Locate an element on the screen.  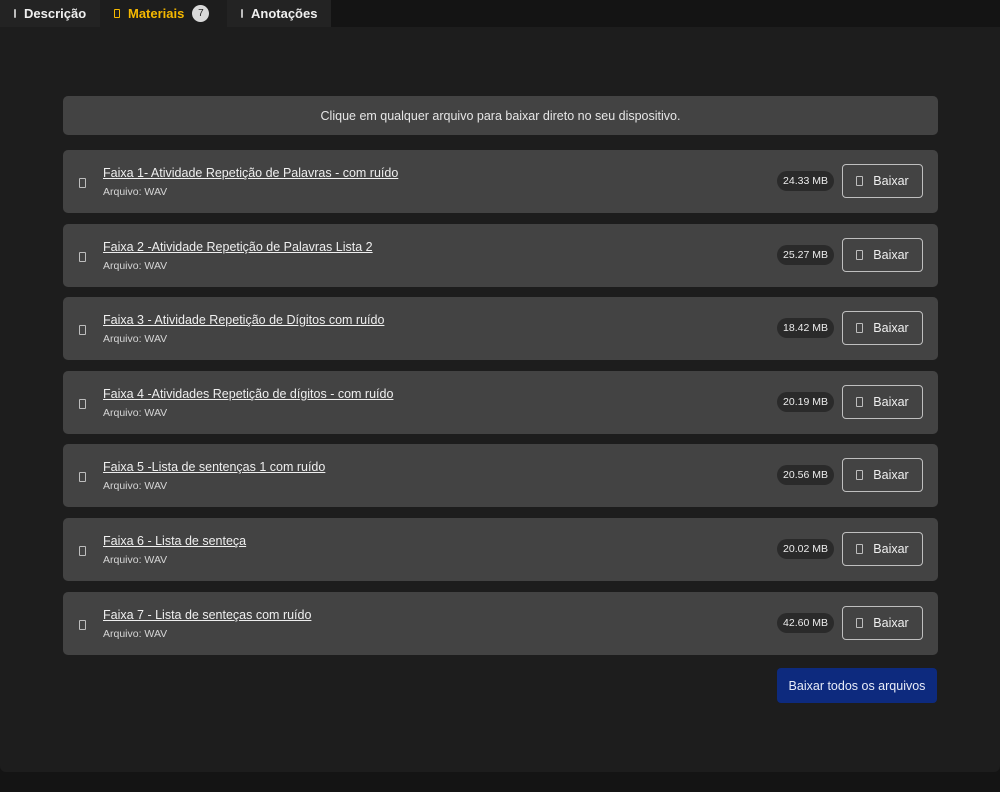
tab-label: Anotações is located at coordinates (284, 13).